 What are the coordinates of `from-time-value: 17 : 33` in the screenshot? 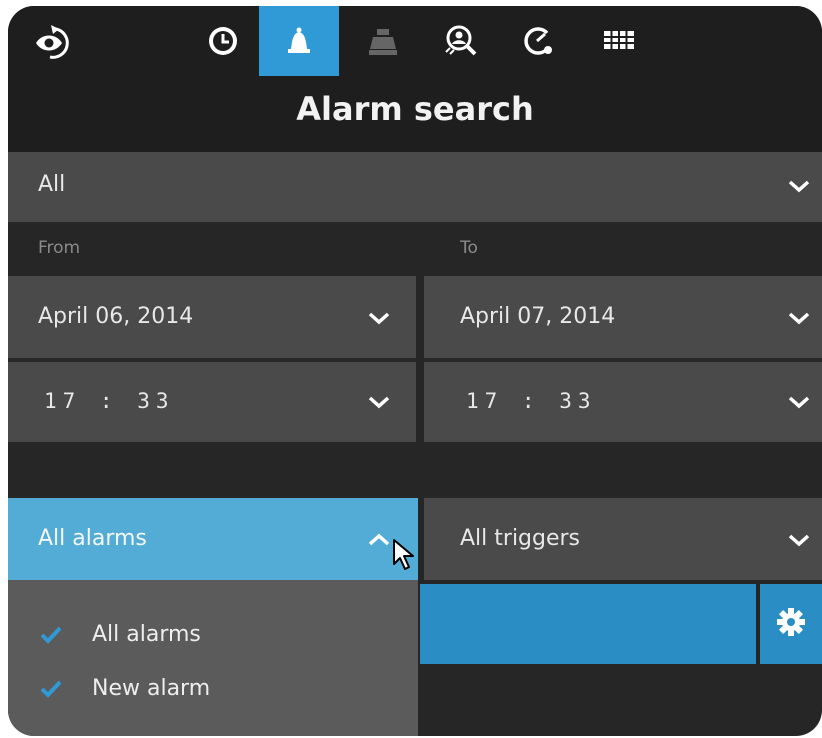 It's located at (109, 401).